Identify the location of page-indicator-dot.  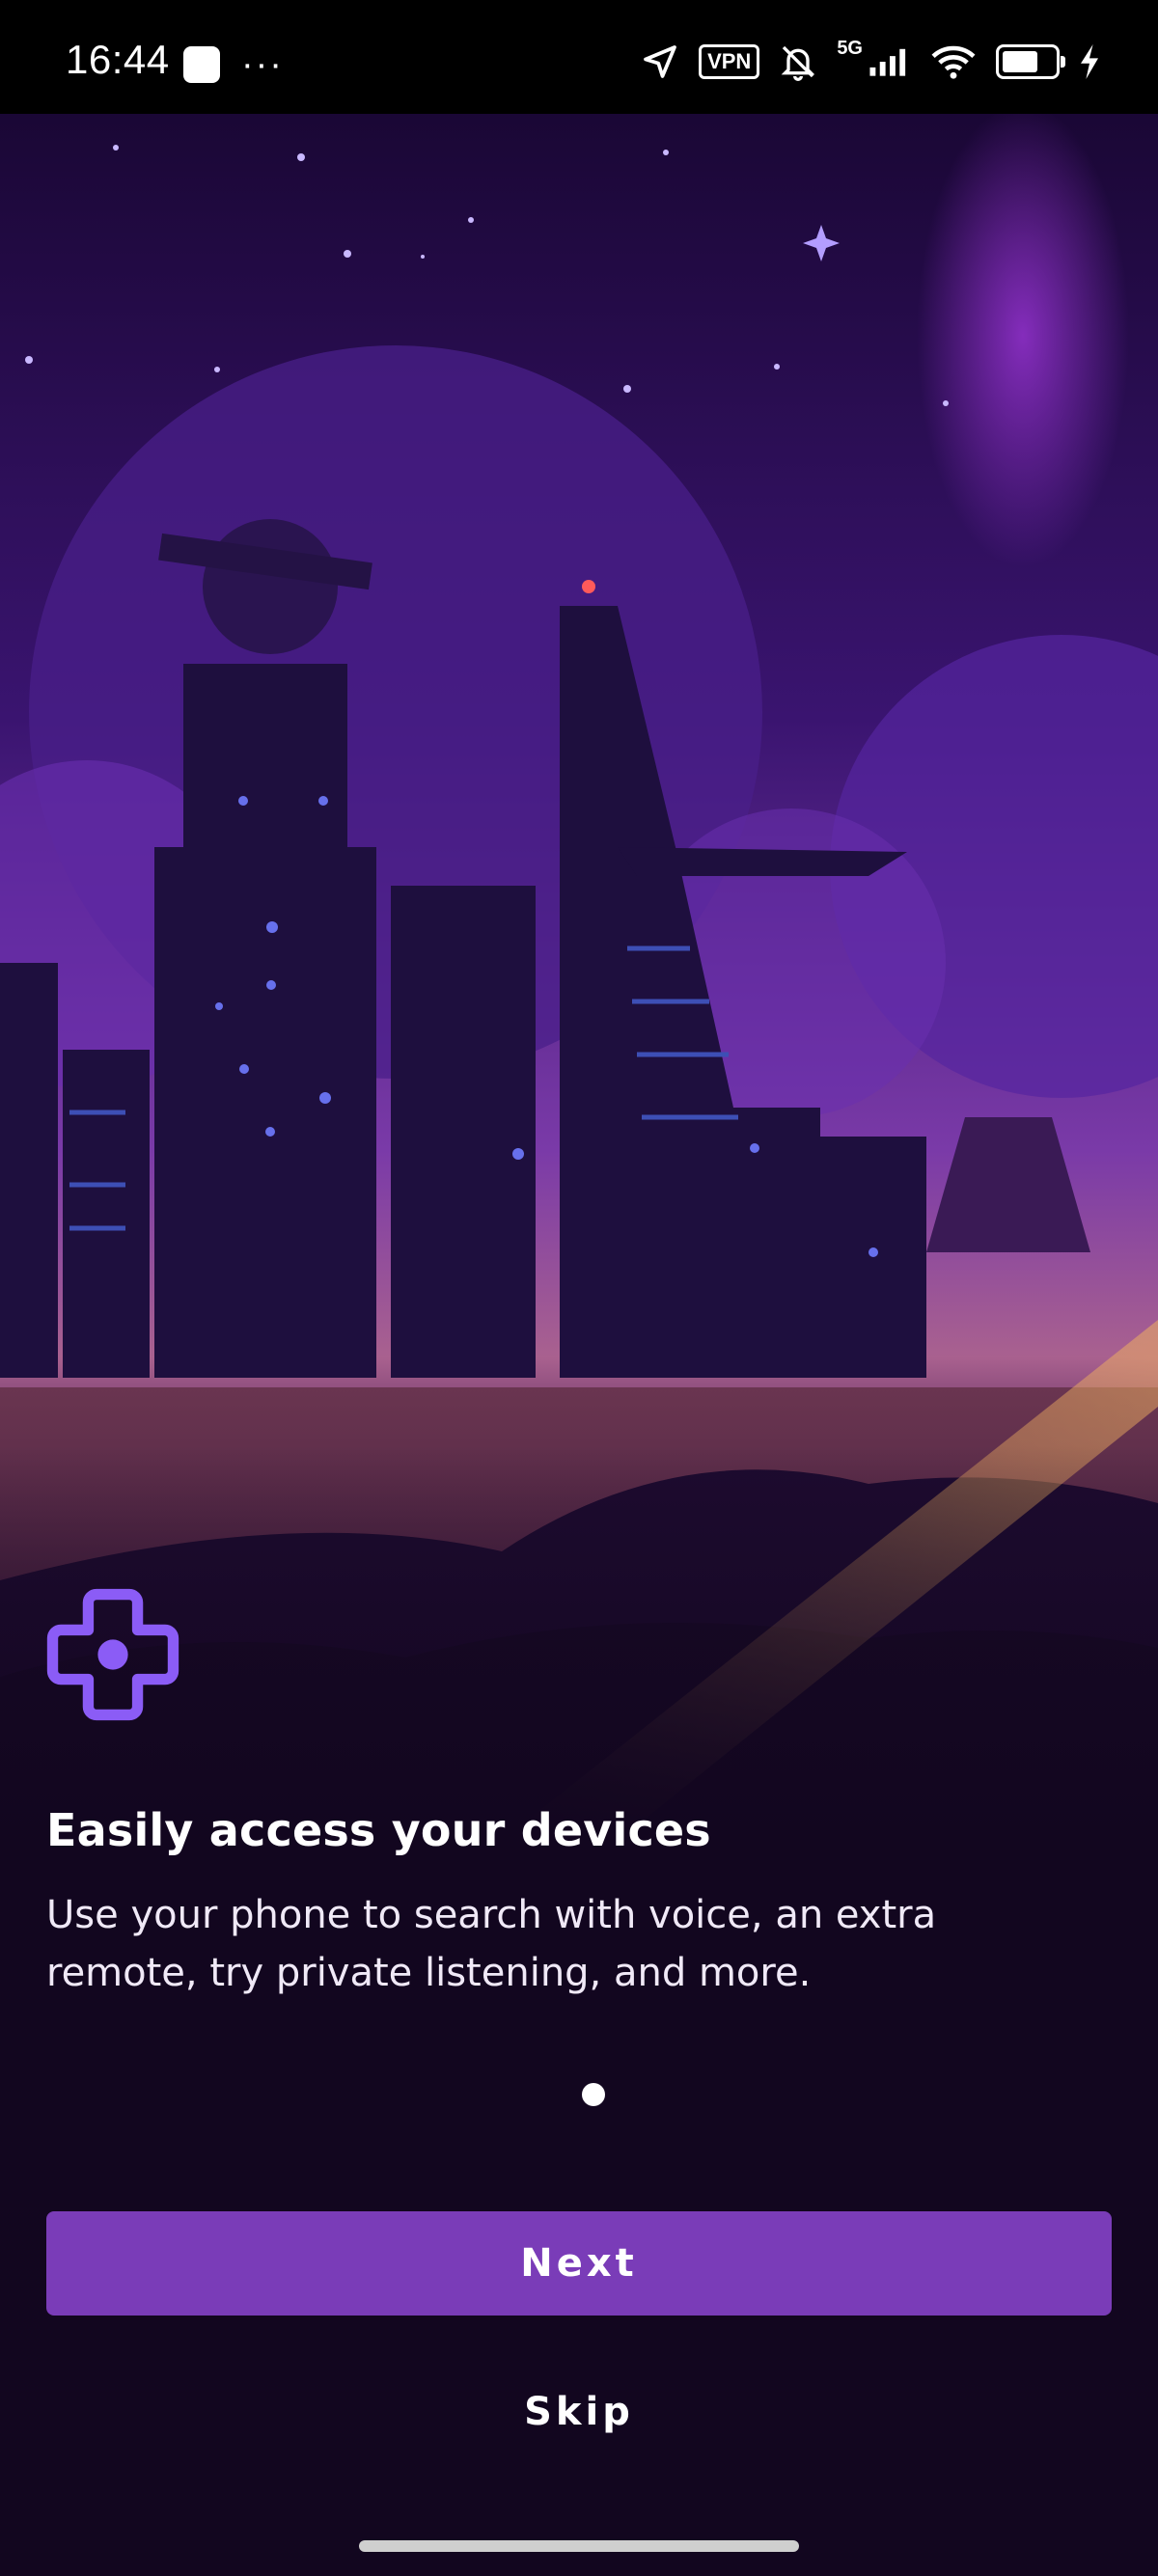
(593, 2094).